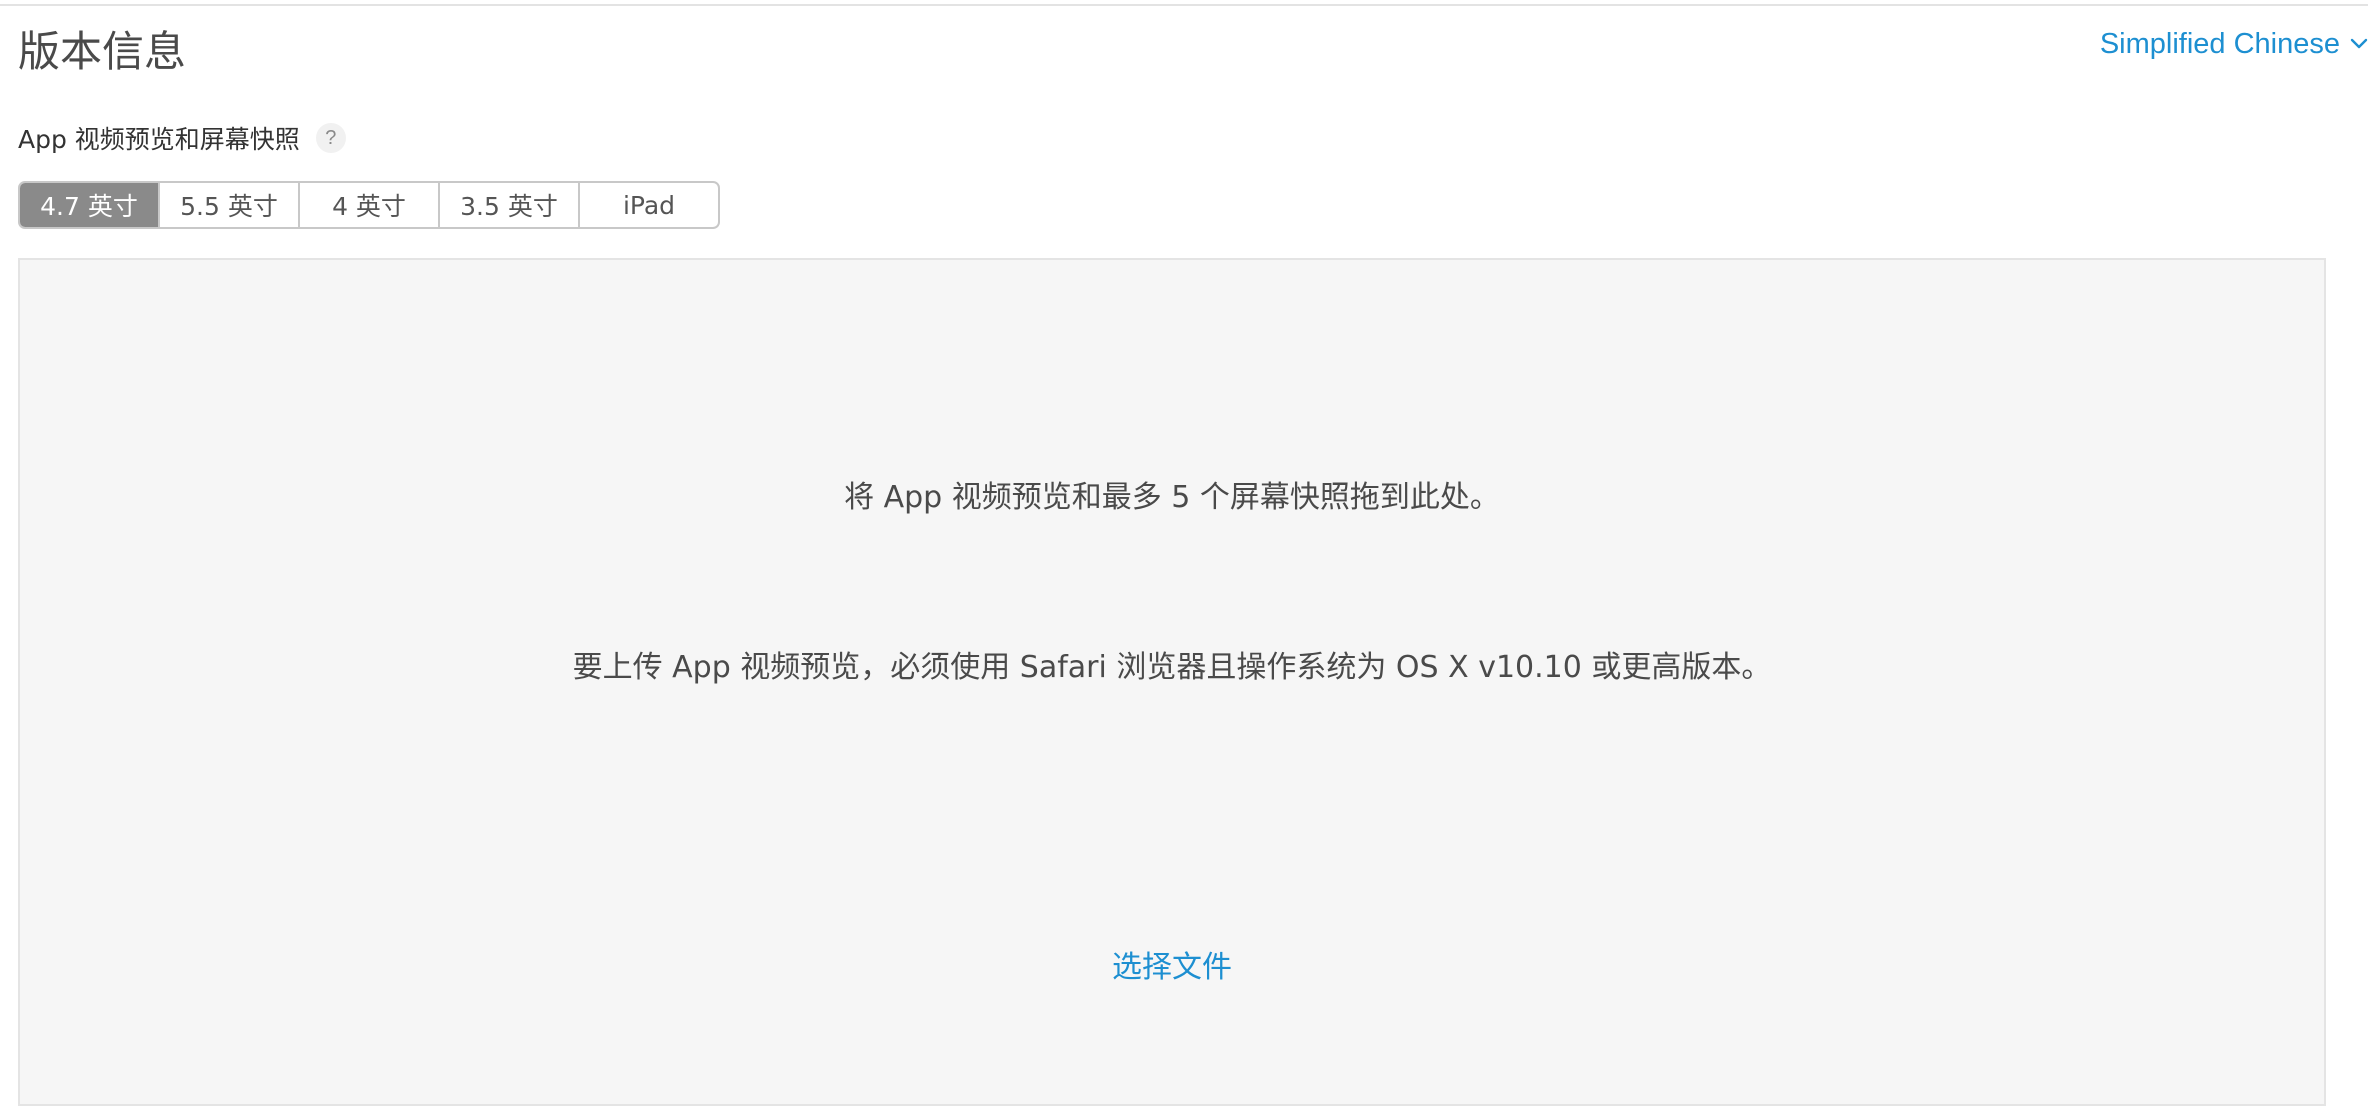 The width and height of the screenshot is (2368, 1114). What do you see at coordinates (1184, 5) in the screenshot?
I see `top-divider` at bounding box center [1184, 5].